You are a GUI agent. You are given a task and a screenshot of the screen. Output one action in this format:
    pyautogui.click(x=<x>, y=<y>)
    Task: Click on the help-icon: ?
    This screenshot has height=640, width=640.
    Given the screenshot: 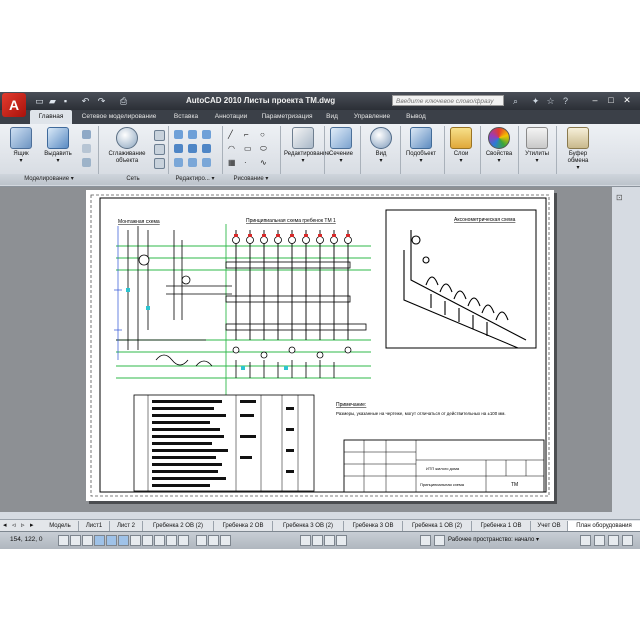 What is the action you would take?
    pyautogui.click(x=565, y=101)
    